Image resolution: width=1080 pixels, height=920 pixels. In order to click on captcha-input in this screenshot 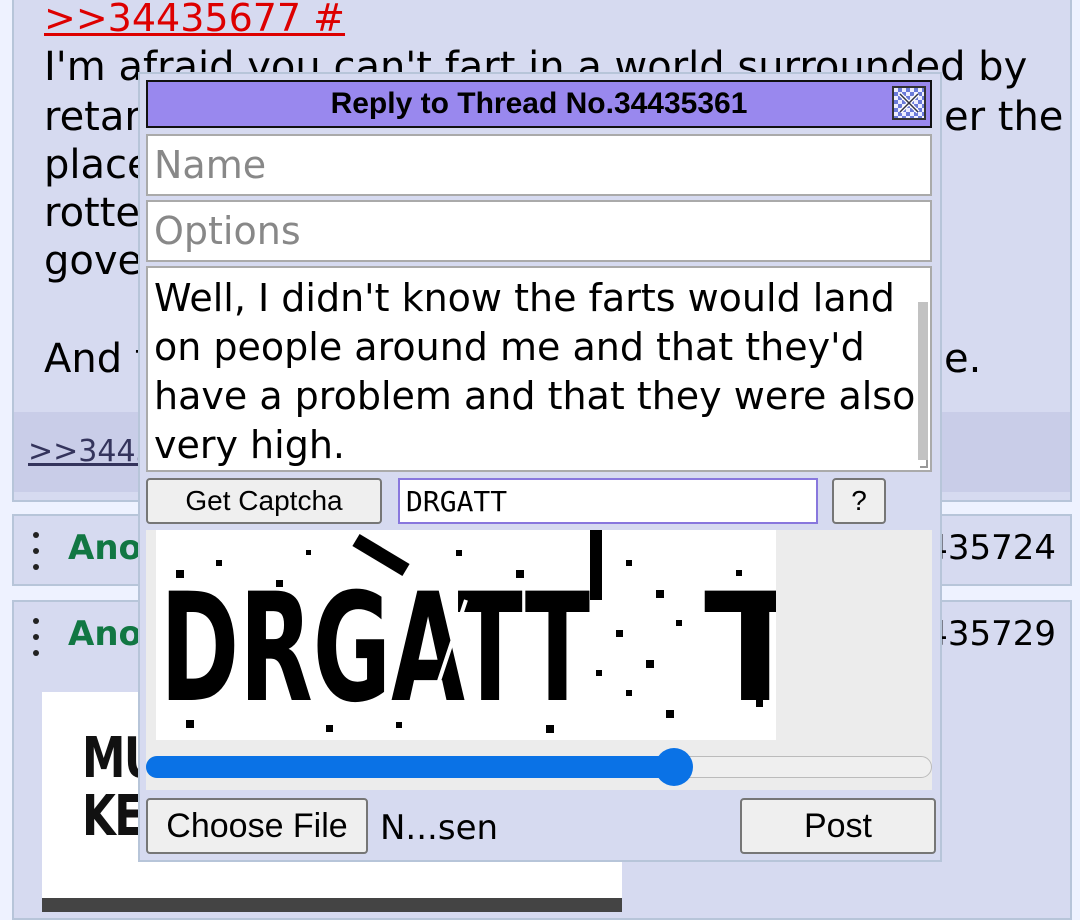, I will do `click(608, 501)`.